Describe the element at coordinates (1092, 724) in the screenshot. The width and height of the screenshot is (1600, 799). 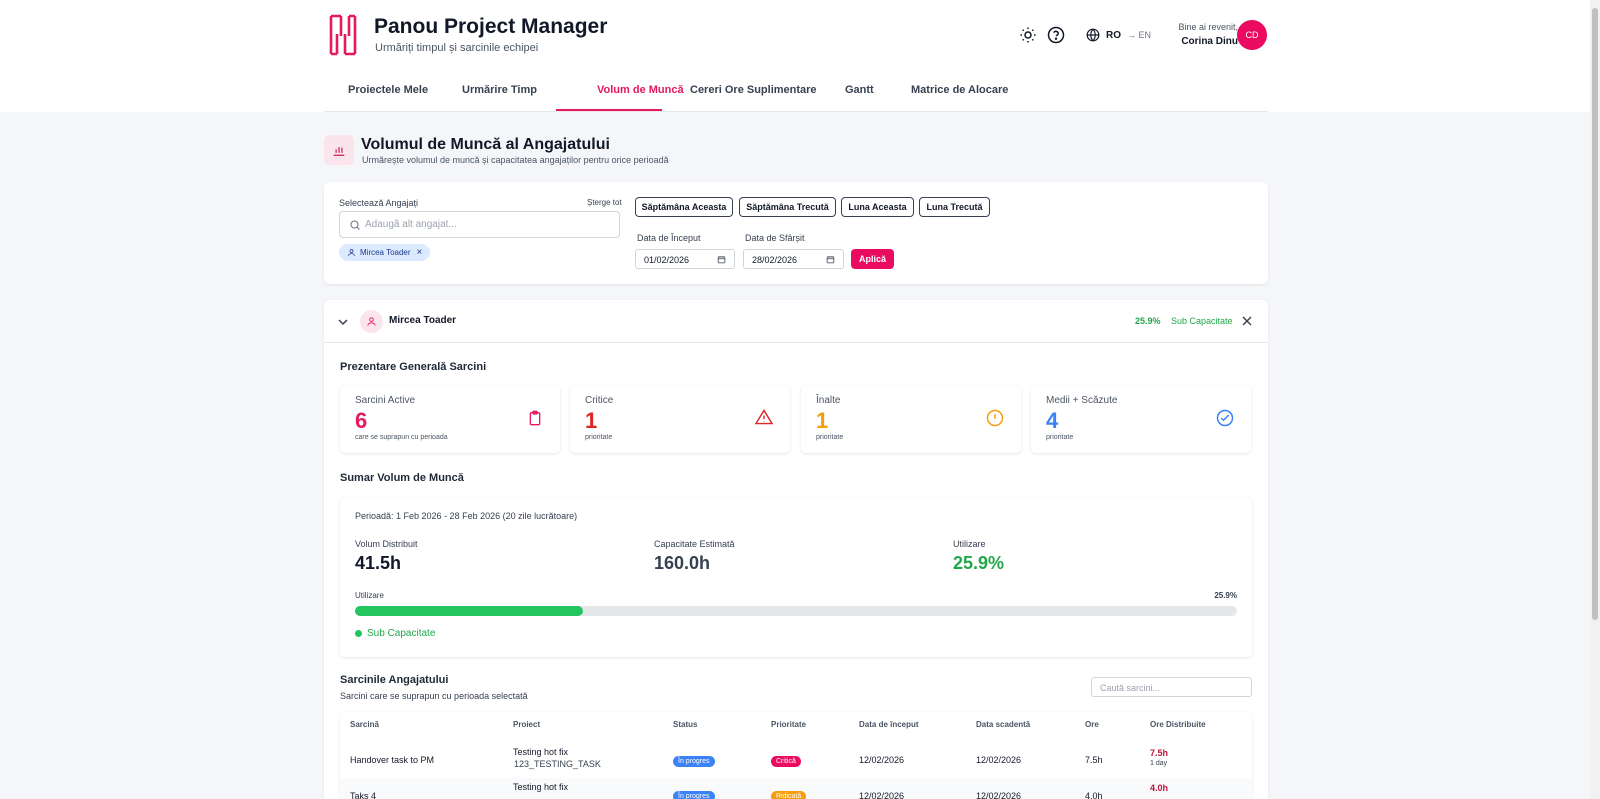
I see `col-hours: Ore` at that location.